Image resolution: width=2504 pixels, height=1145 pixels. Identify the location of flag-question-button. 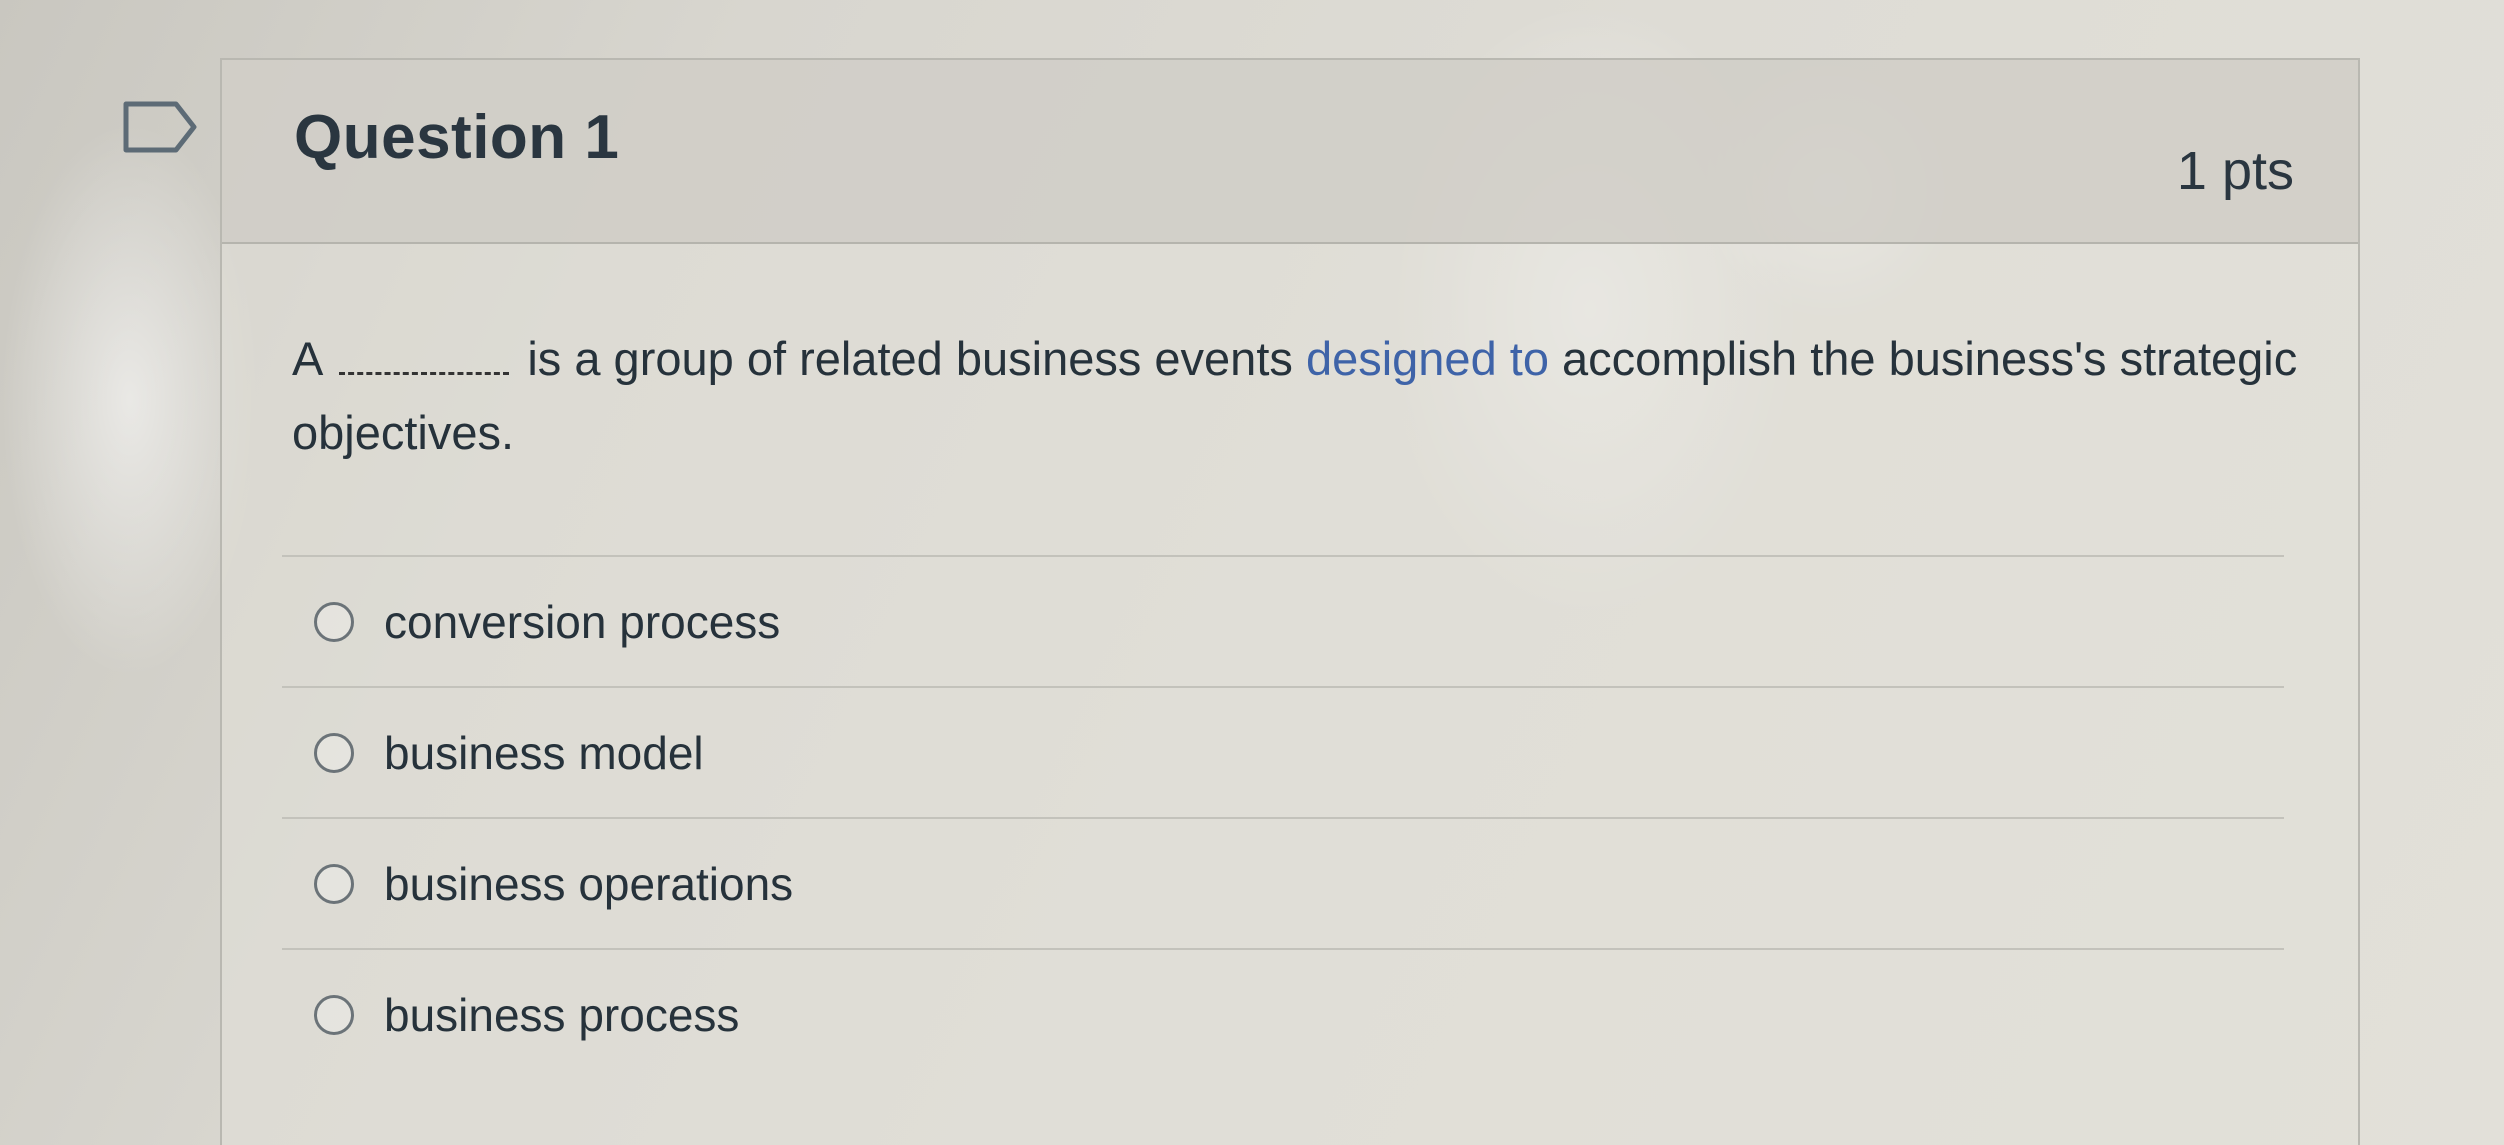
(160, 127).